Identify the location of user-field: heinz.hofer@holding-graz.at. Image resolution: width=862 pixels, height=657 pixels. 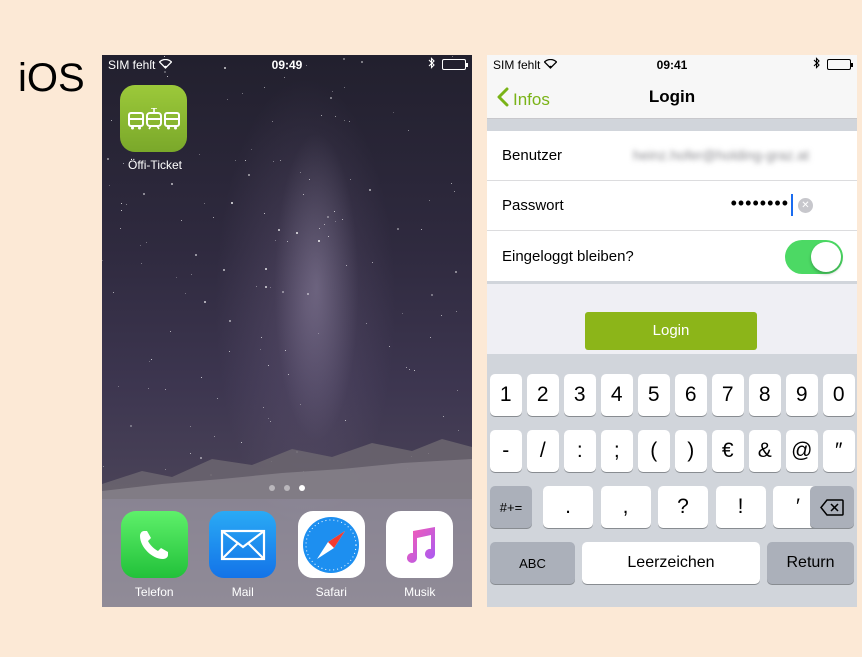
(721, 155).